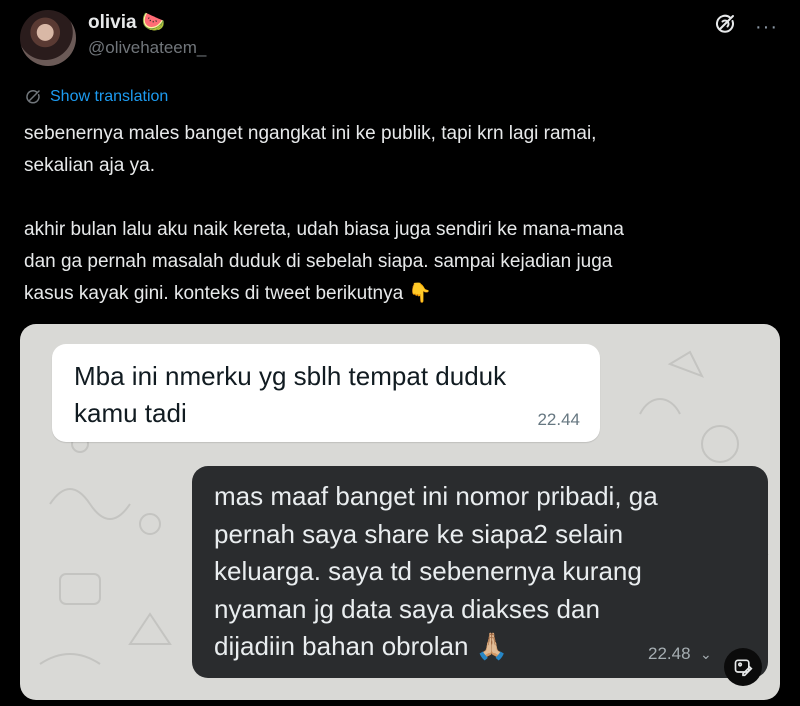 This screenshot has height=706, width=800. Describe the element at coordinates (558, 419) in the screenshot. I see `incoming-message-time: 22.44` at that location.